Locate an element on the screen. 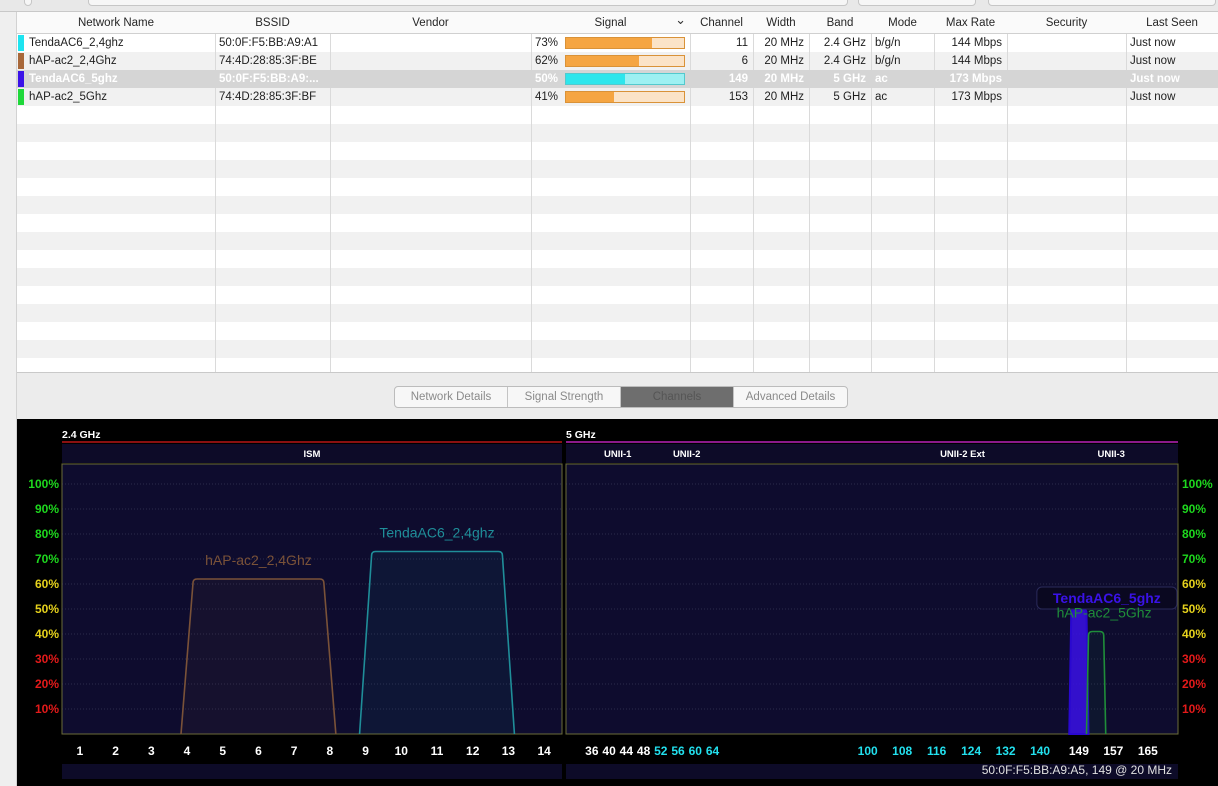 The width and height of the screenshot is (1218, 786). x-tick-label: 132 is located at coordinates (1006, 751).